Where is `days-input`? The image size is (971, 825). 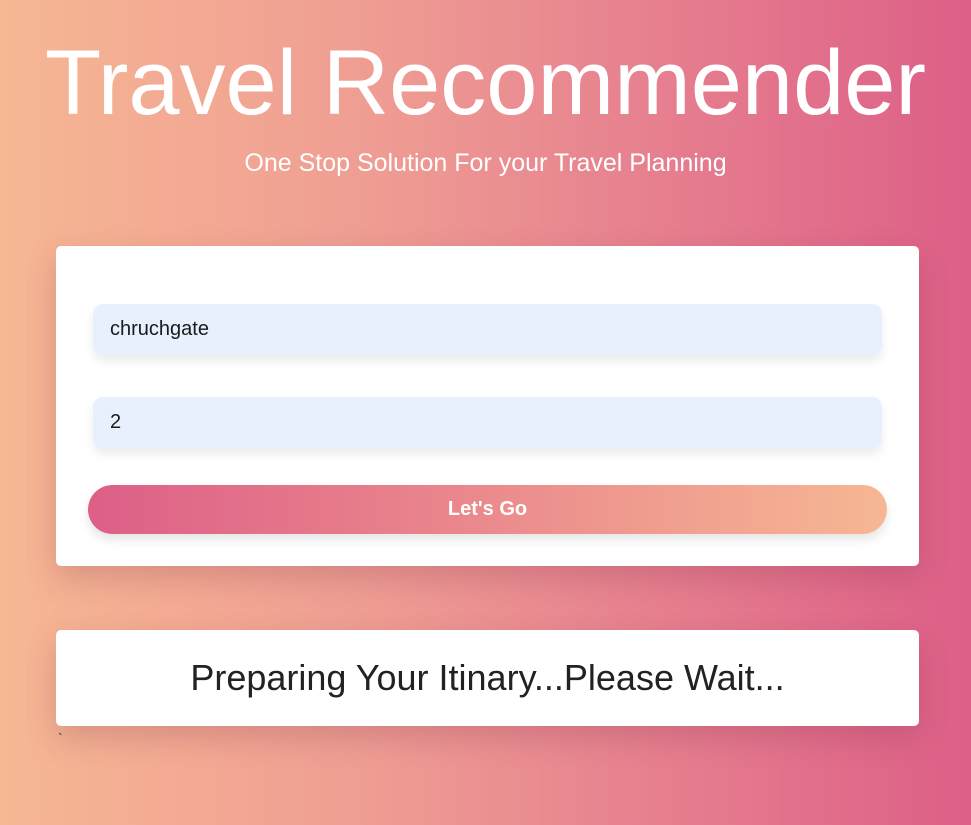
days-input is located at coordinates (487, 422).